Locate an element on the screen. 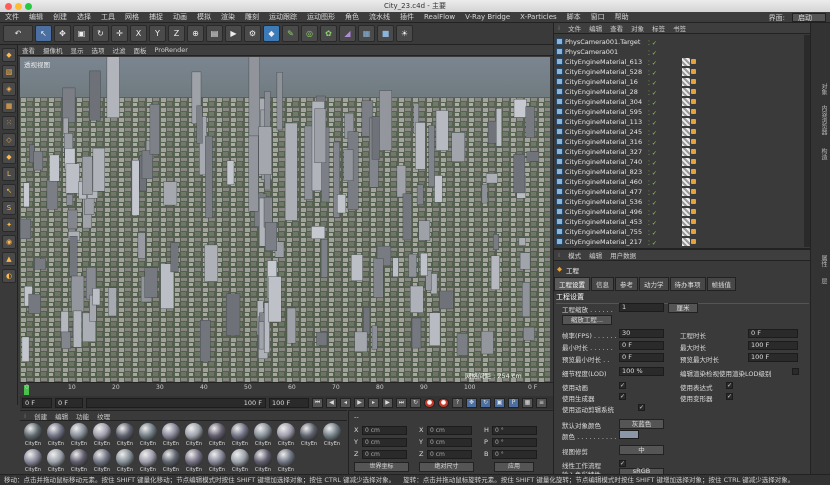 The image size is (830, 485). object-row: PhysCamera001.Target ⁚ ✓ is located at coordinates (682, 42).